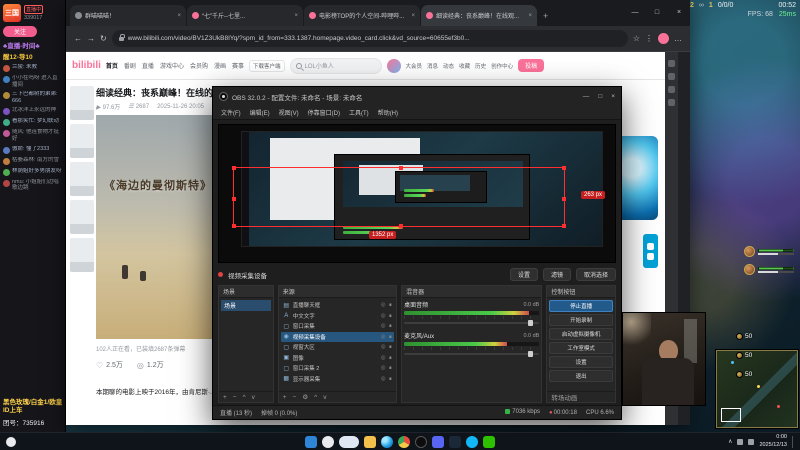  I want to click on qq-icon, so click(472, 441).